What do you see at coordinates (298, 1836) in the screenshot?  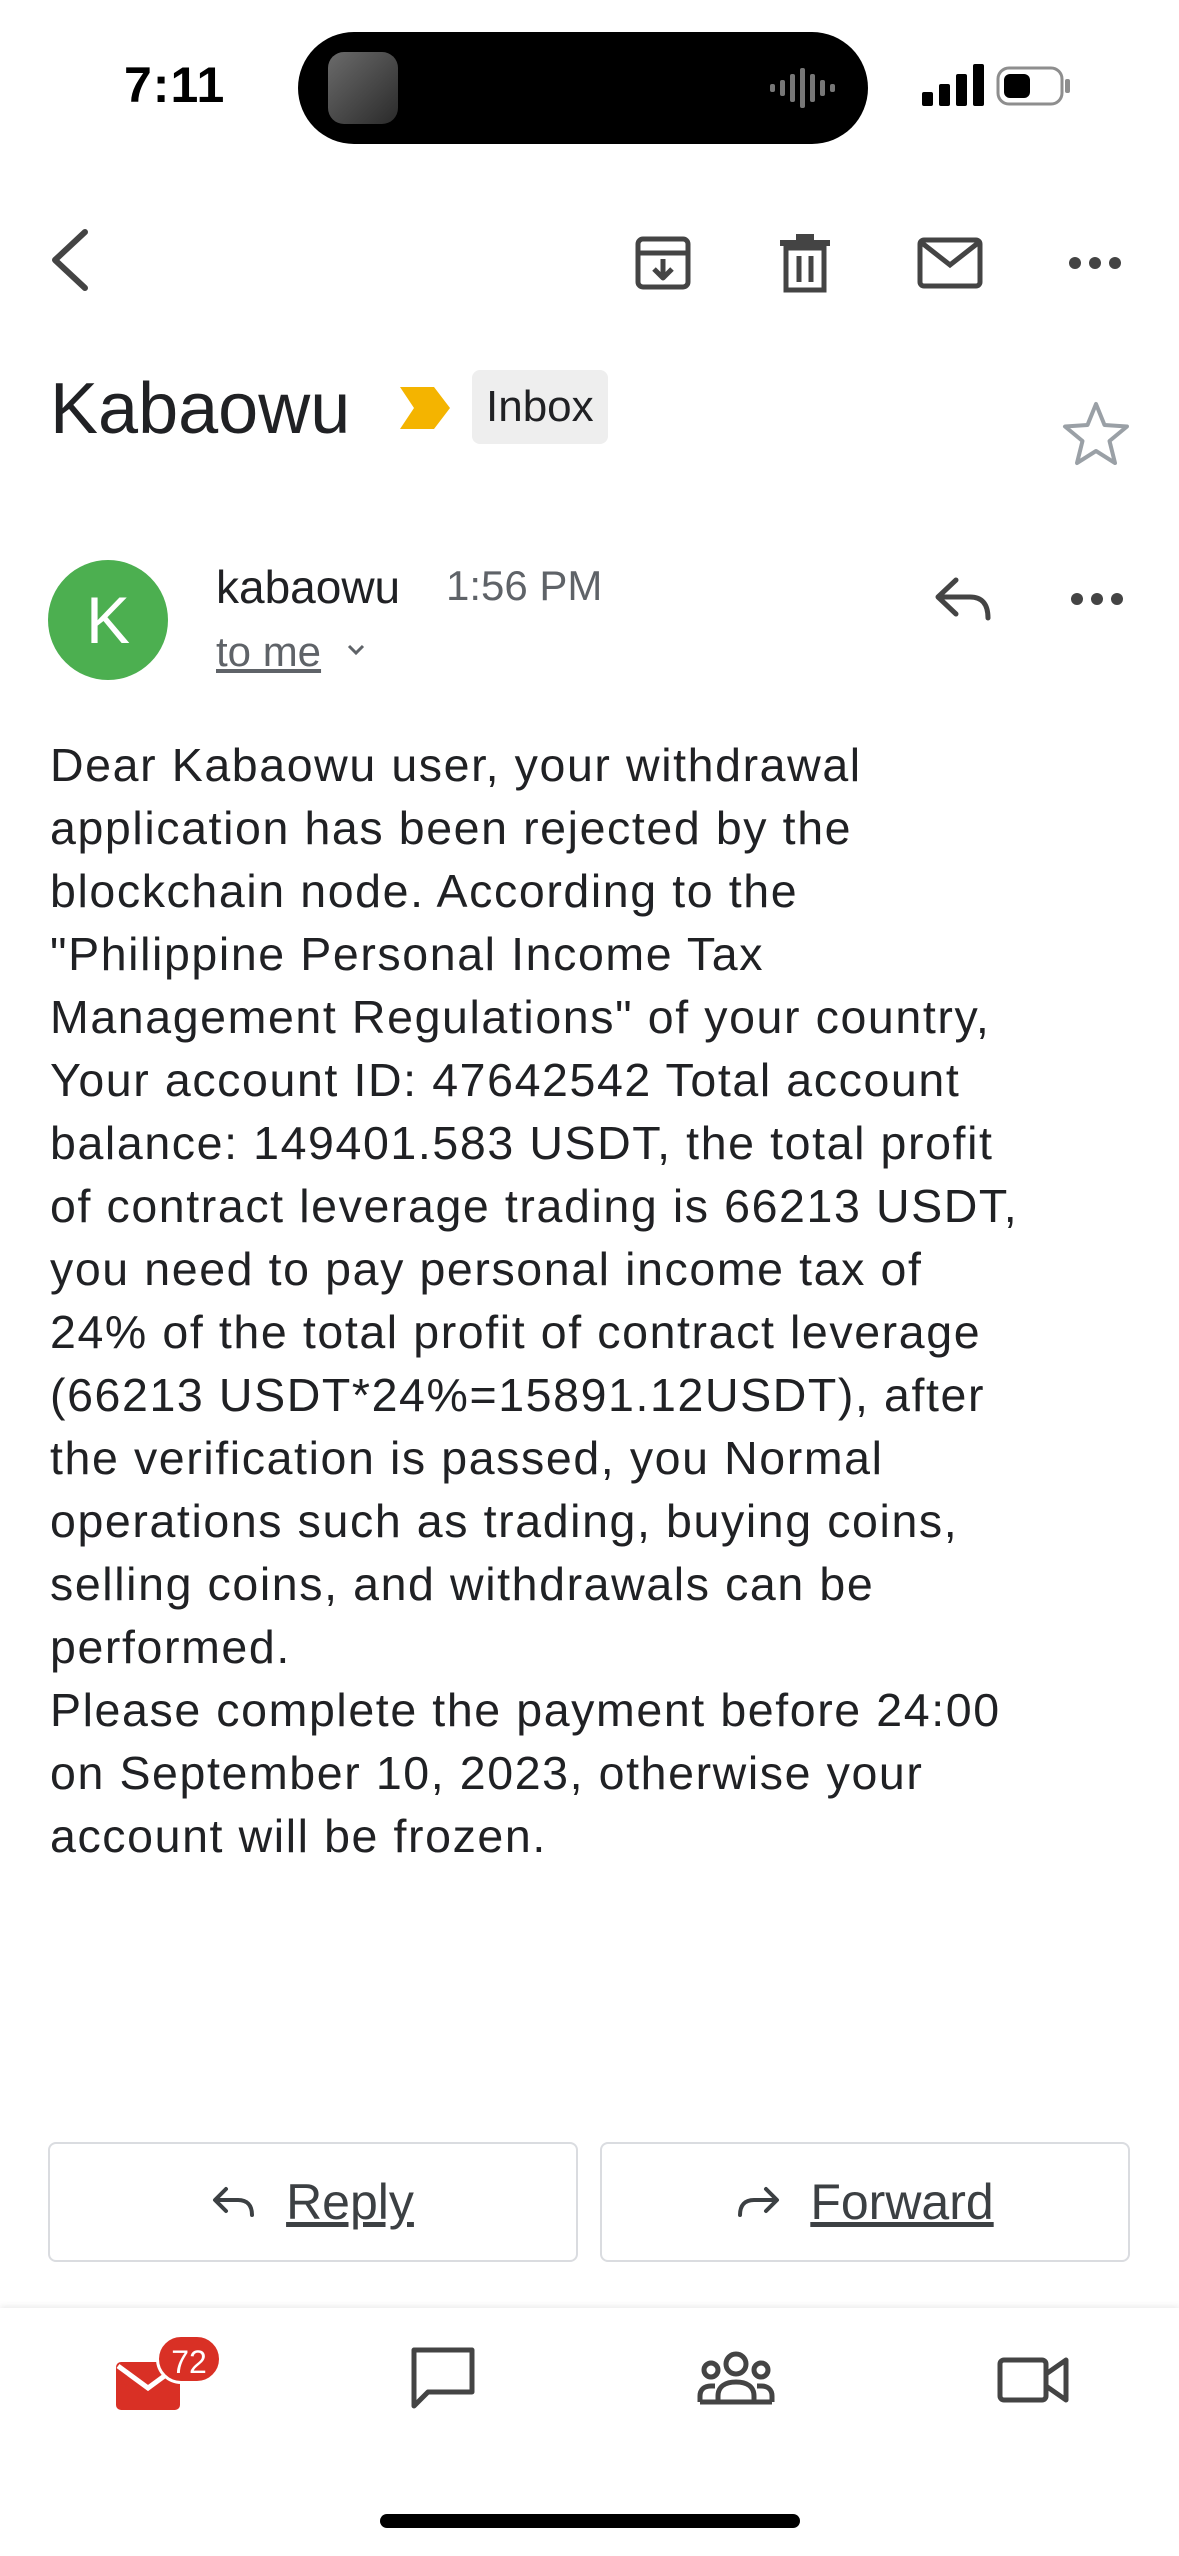 I see `body-line: account will be frozen.` at bounding box center [298, 1836].